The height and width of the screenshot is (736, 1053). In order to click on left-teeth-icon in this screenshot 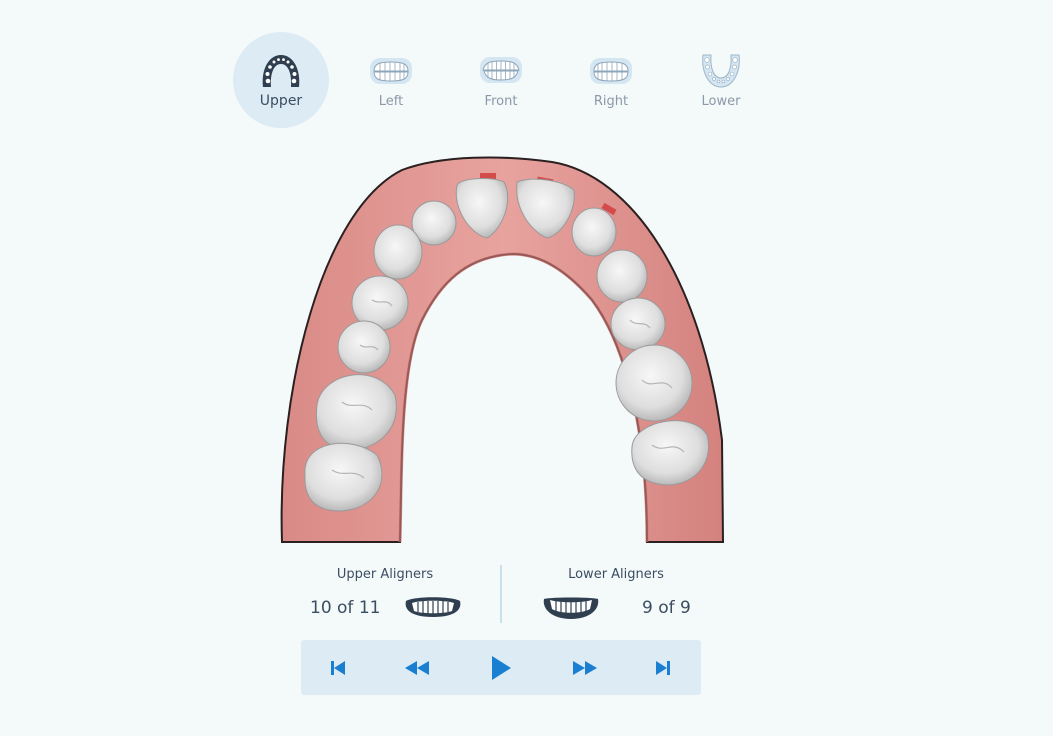, I will do `click(391, 70)`.